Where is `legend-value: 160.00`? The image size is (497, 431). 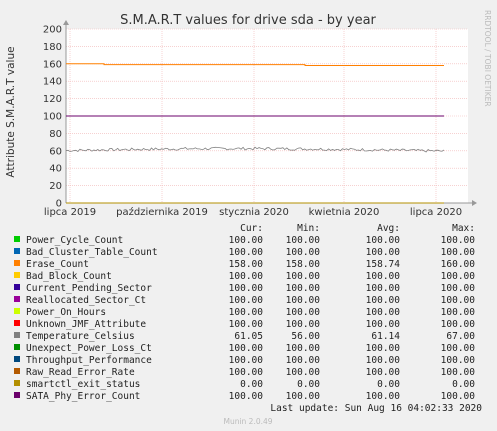
legend-value: 160.00 is located at coordinates (458, 264).